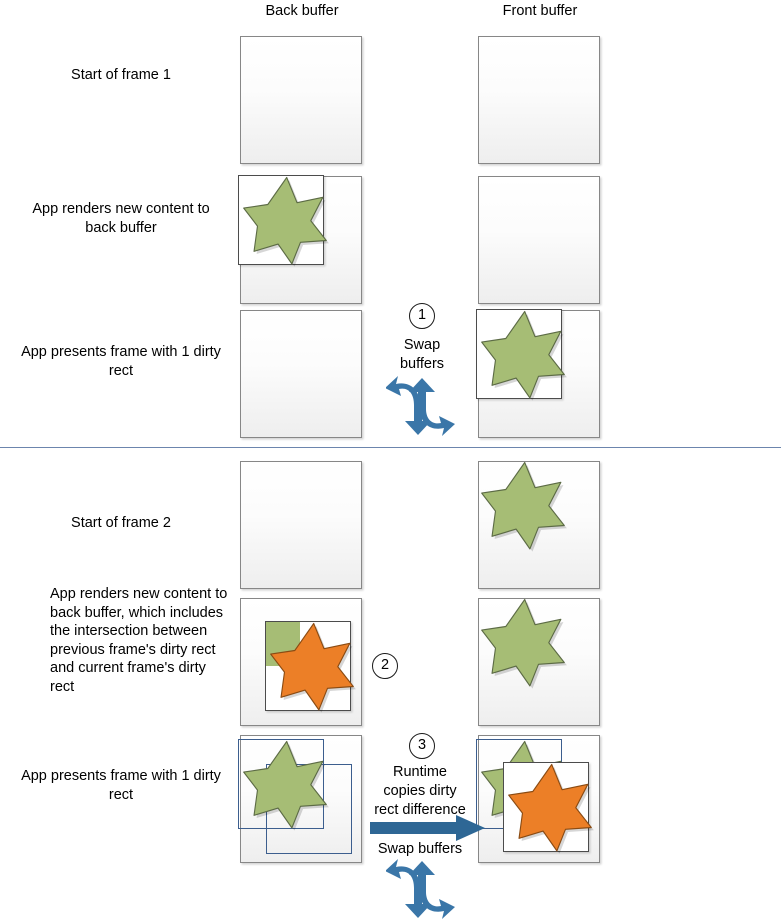 The width and height of the screenshot is (781, 920). Describe the element at coordinates (390, 447) in the screenshot. I see `section-divider` at that location.